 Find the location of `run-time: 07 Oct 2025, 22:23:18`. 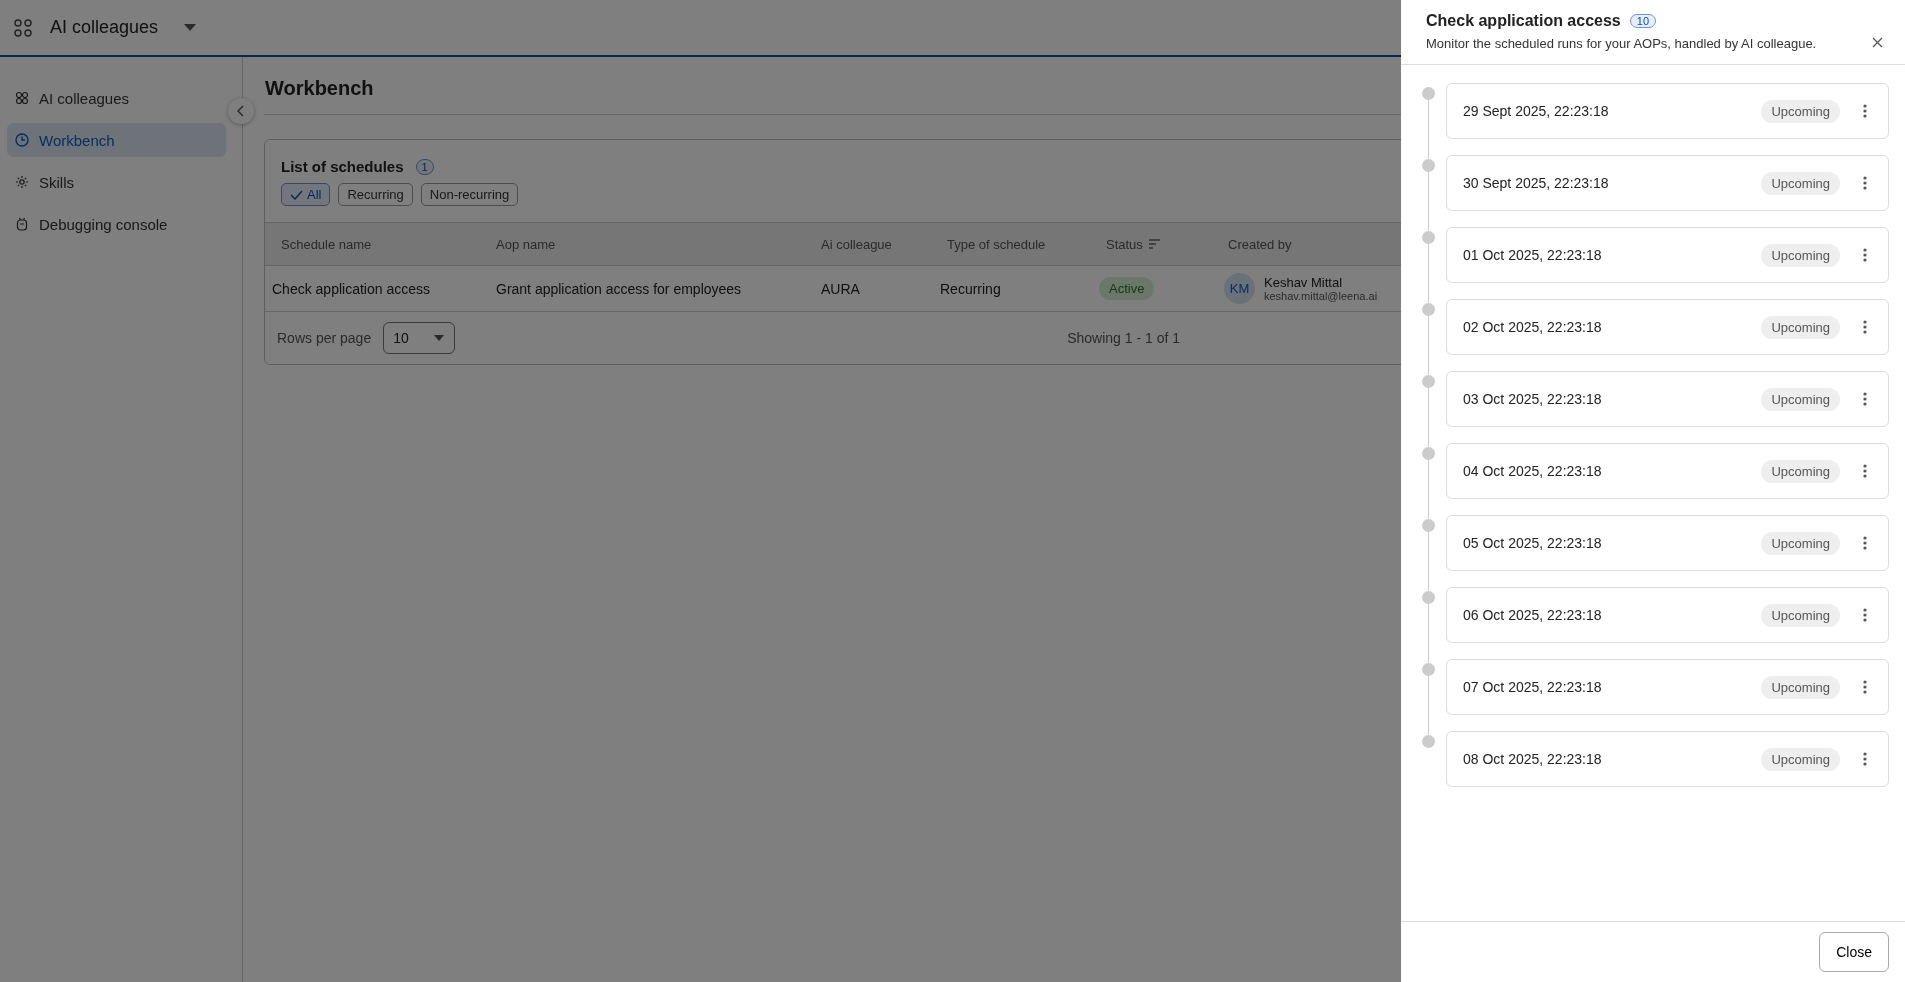

run-time: 07 Oct 2025, 22:23:18 is located at coordinates (1533, 687).